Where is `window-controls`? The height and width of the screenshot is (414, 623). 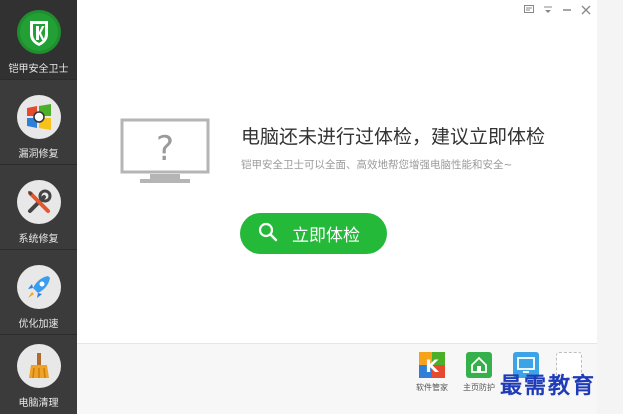 window-controls is located at coordinates (557, 9).